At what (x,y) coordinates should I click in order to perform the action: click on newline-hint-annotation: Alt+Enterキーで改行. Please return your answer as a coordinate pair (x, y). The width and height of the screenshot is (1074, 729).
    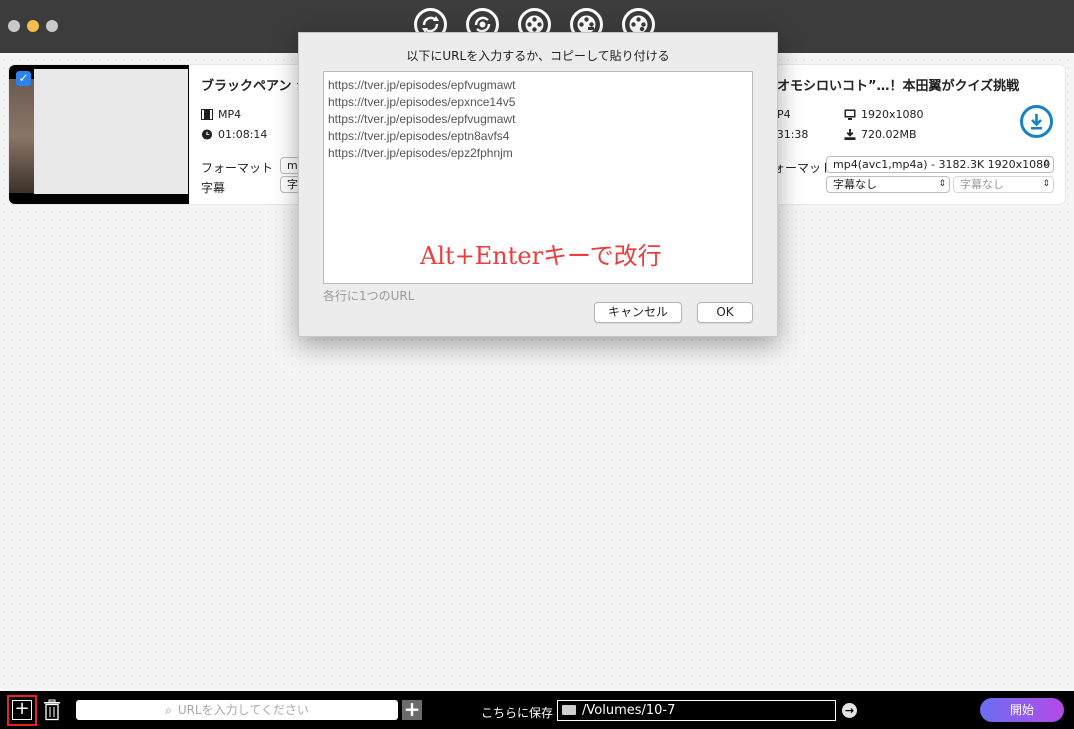
    Looking at the image, I should click on (541, 256).